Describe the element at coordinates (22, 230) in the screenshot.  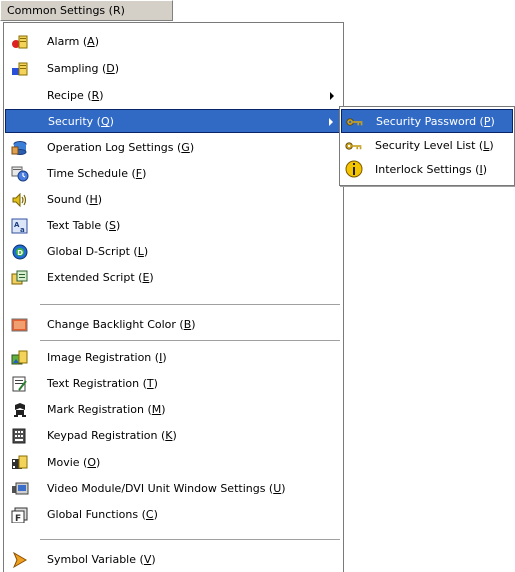
I see `svg-text: a` at that location.